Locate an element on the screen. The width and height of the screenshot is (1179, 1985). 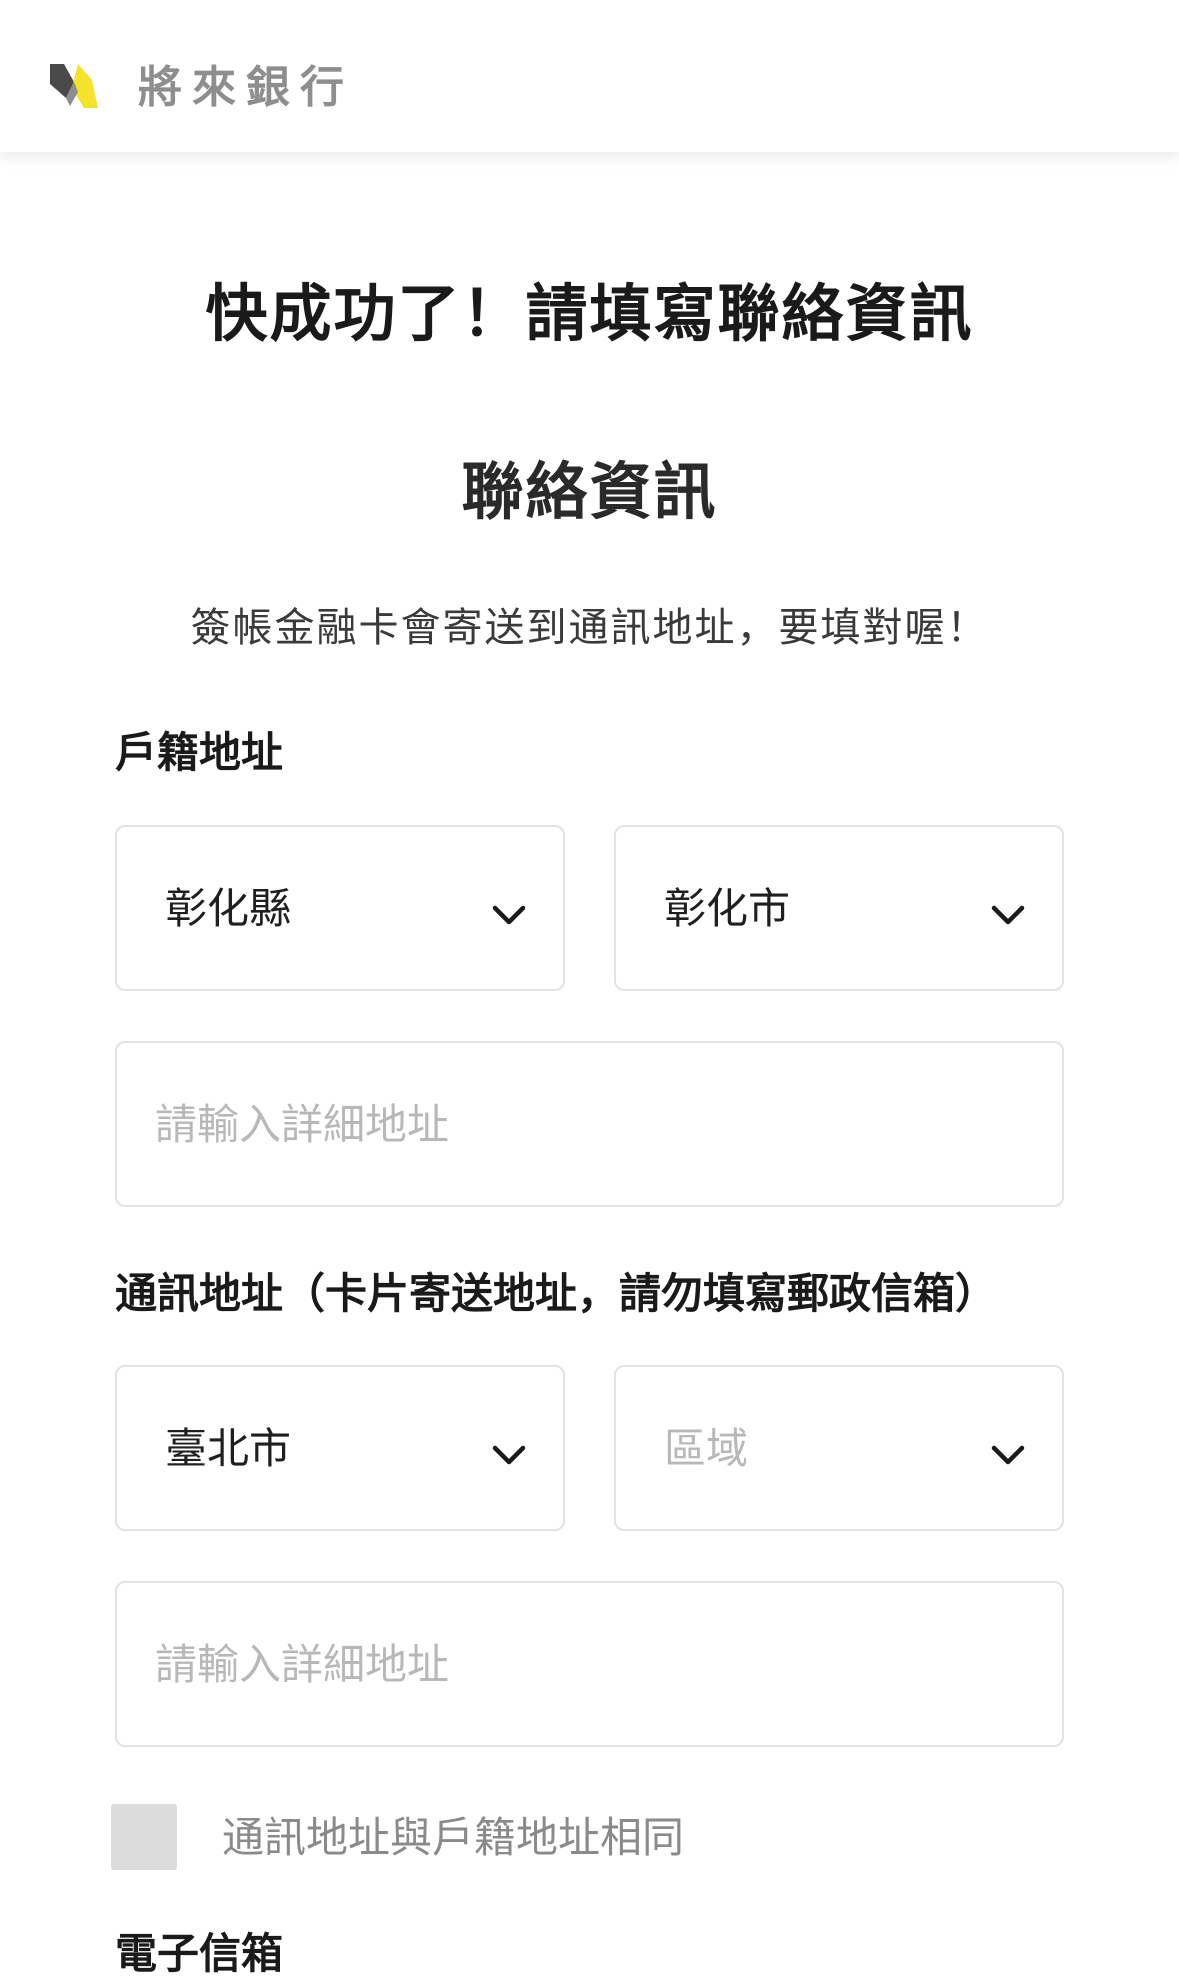
page-subtitle: 簽帳金融卡會寄送到通訊地址，要填對喔！ is located at coordinates (589, 628).